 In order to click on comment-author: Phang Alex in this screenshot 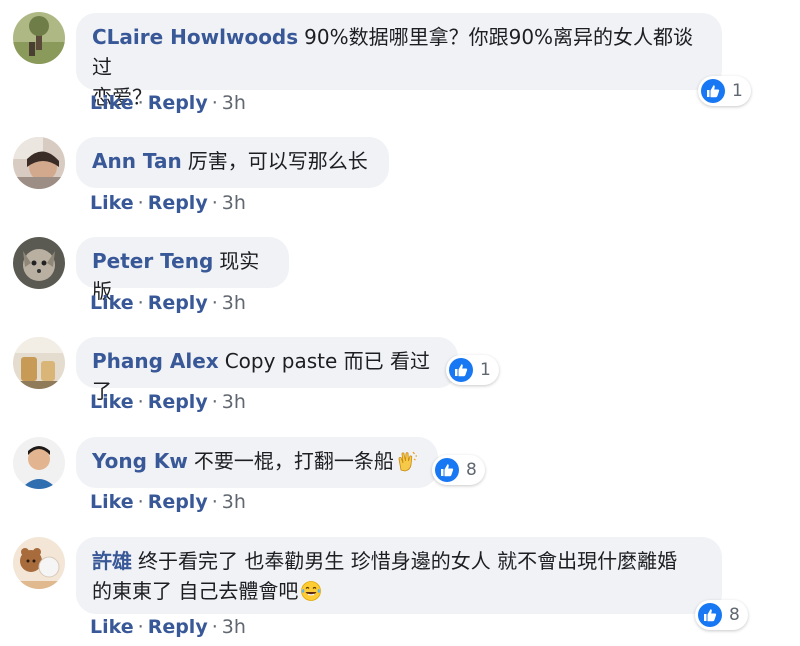, I will do `click(155, 361)`.